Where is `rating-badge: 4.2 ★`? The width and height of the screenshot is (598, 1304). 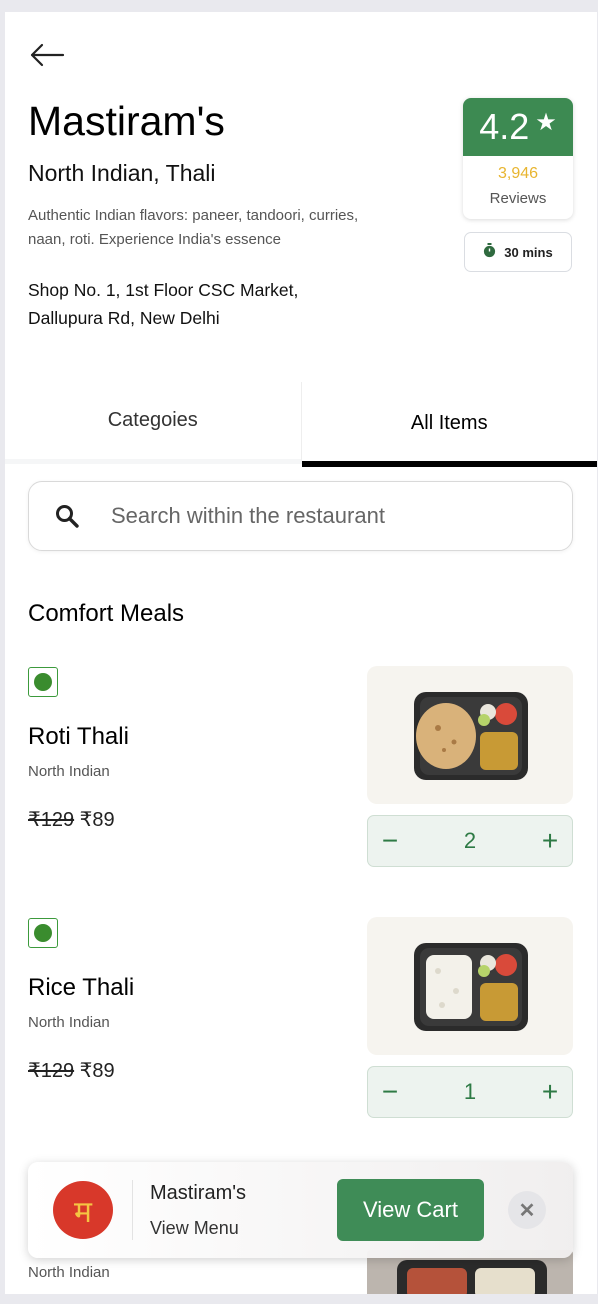
rating-badge: 4.2 ★ is located at coordinates (518, 127).